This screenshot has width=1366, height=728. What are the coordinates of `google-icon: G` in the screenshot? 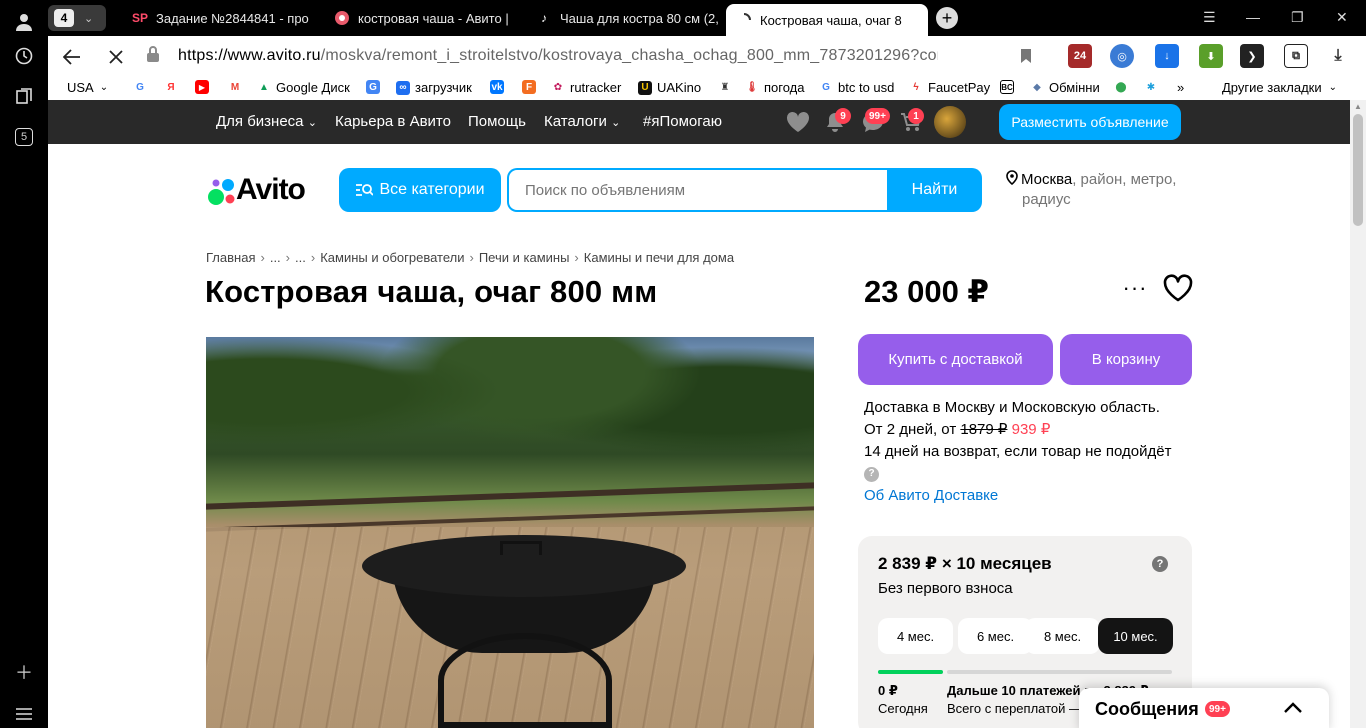 It's located at (140, 87).